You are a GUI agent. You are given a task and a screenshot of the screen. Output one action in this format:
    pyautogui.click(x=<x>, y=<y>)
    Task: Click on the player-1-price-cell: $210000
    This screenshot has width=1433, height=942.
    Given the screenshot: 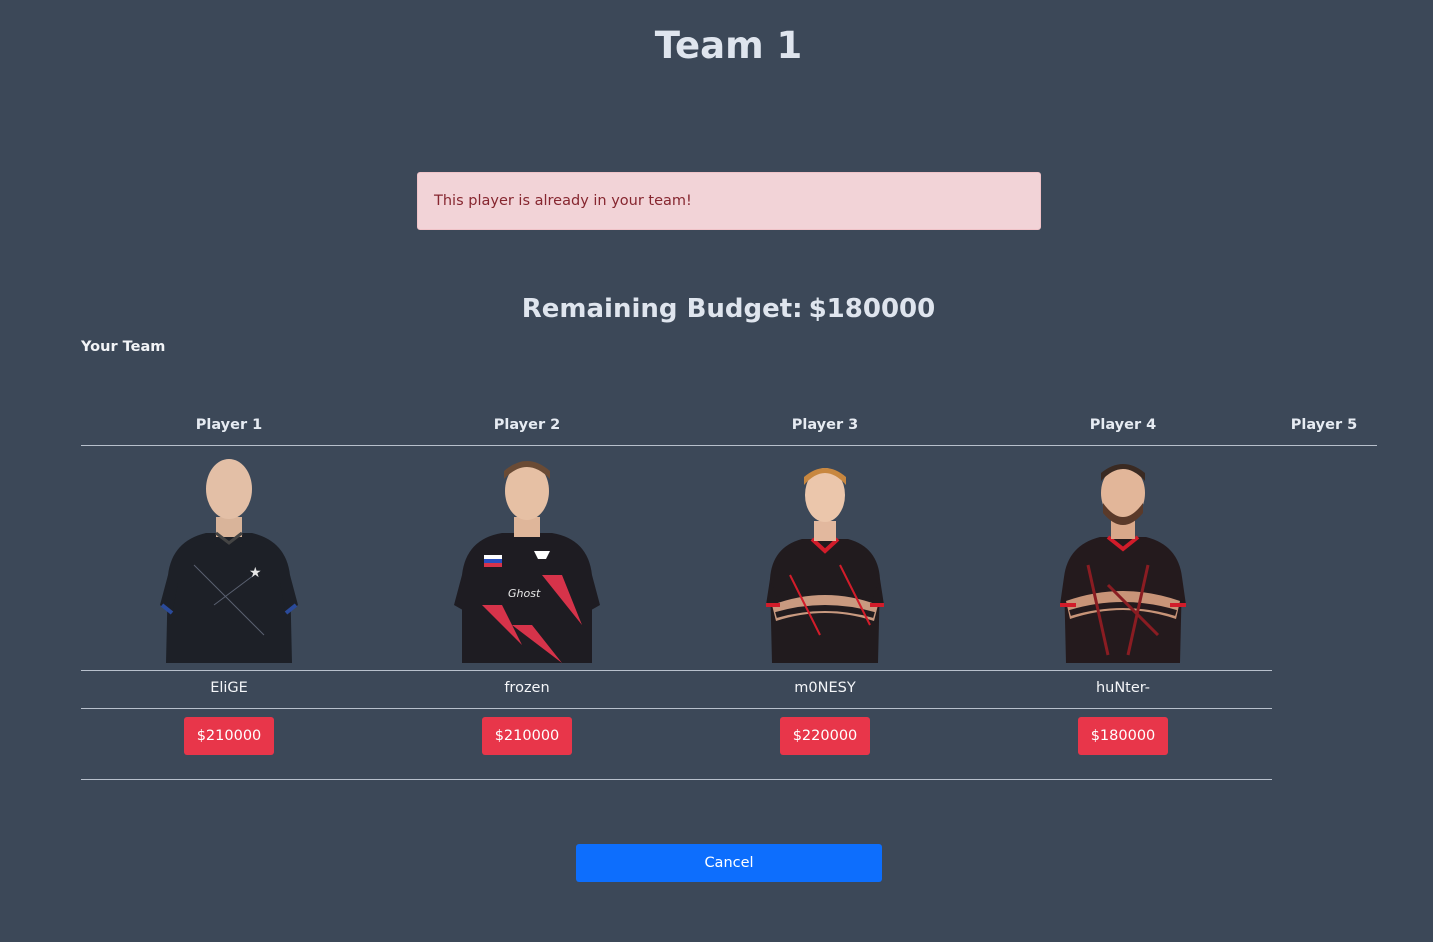 What is the action you would take?
    pyautogui.click(x=229, y=736)
    